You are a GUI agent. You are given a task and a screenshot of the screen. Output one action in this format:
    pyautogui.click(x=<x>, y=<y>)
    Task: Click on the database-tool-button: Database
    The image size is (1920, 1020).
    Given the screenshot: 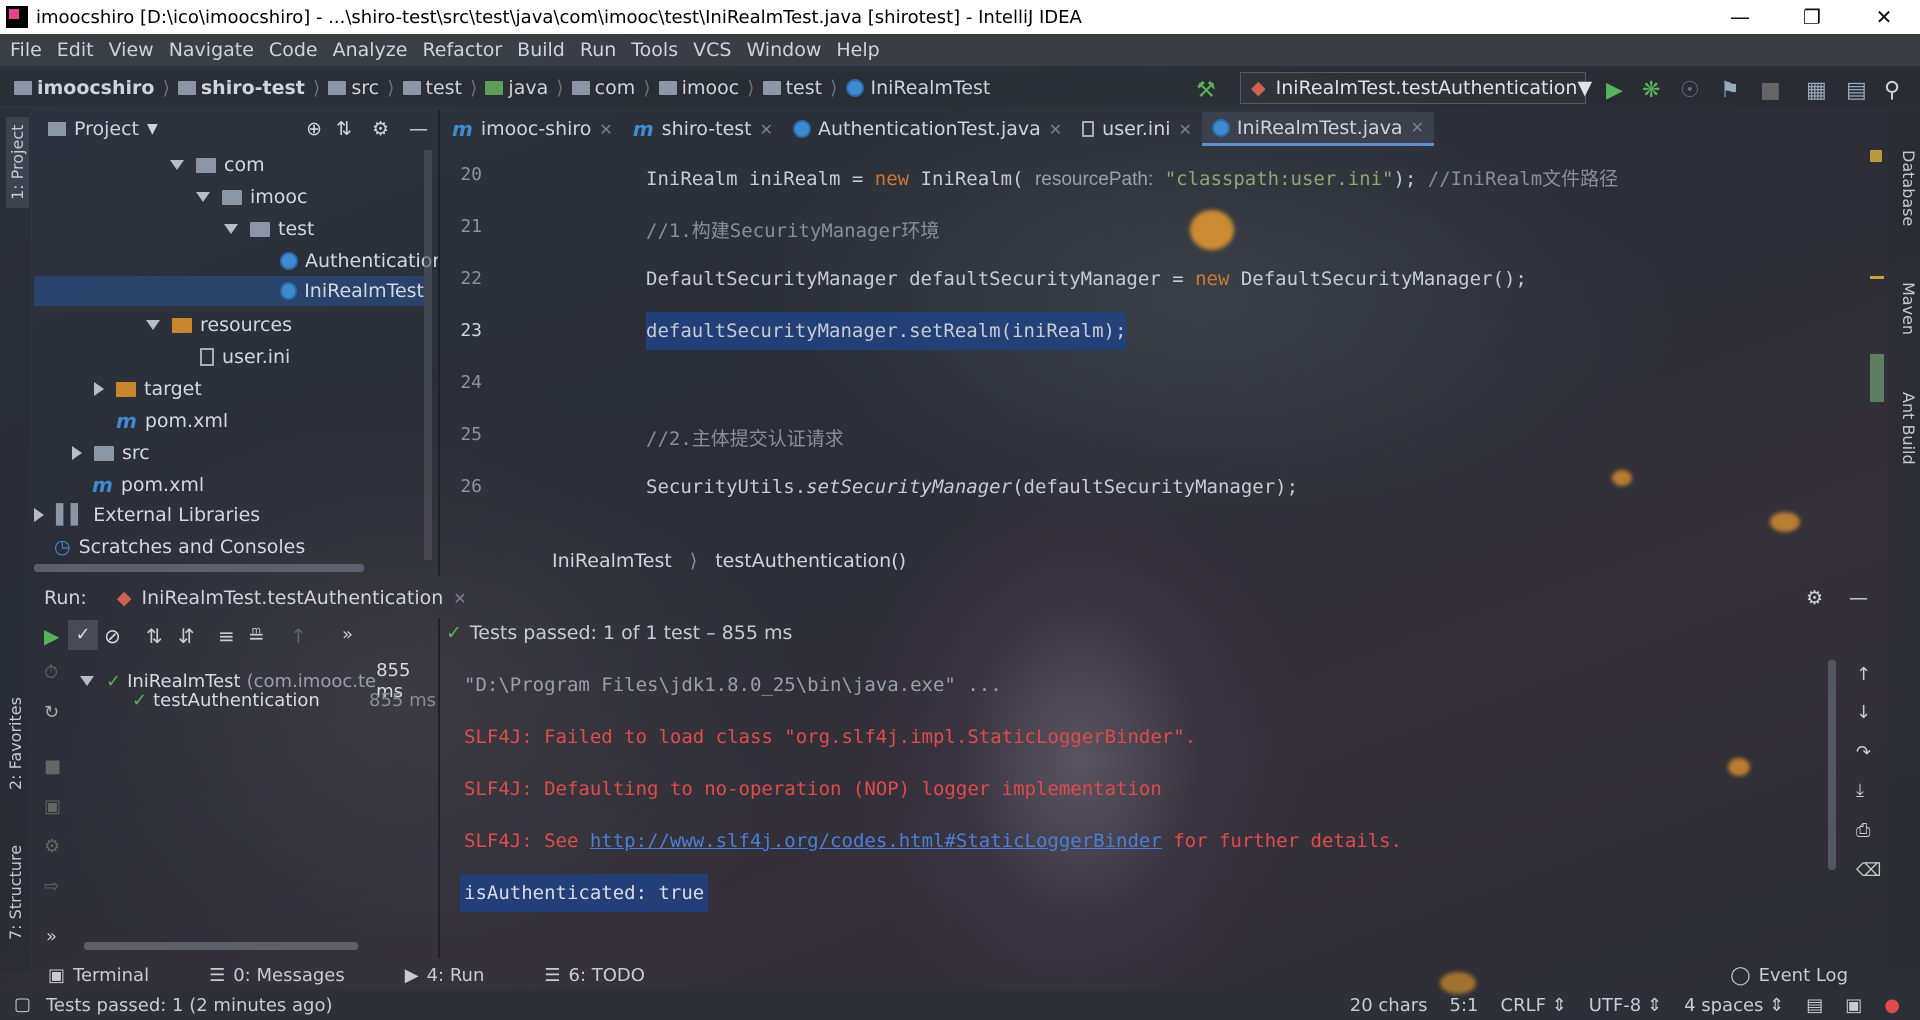 What is the action you would take?
    pyautogui.click(x=1908, y=188)
    